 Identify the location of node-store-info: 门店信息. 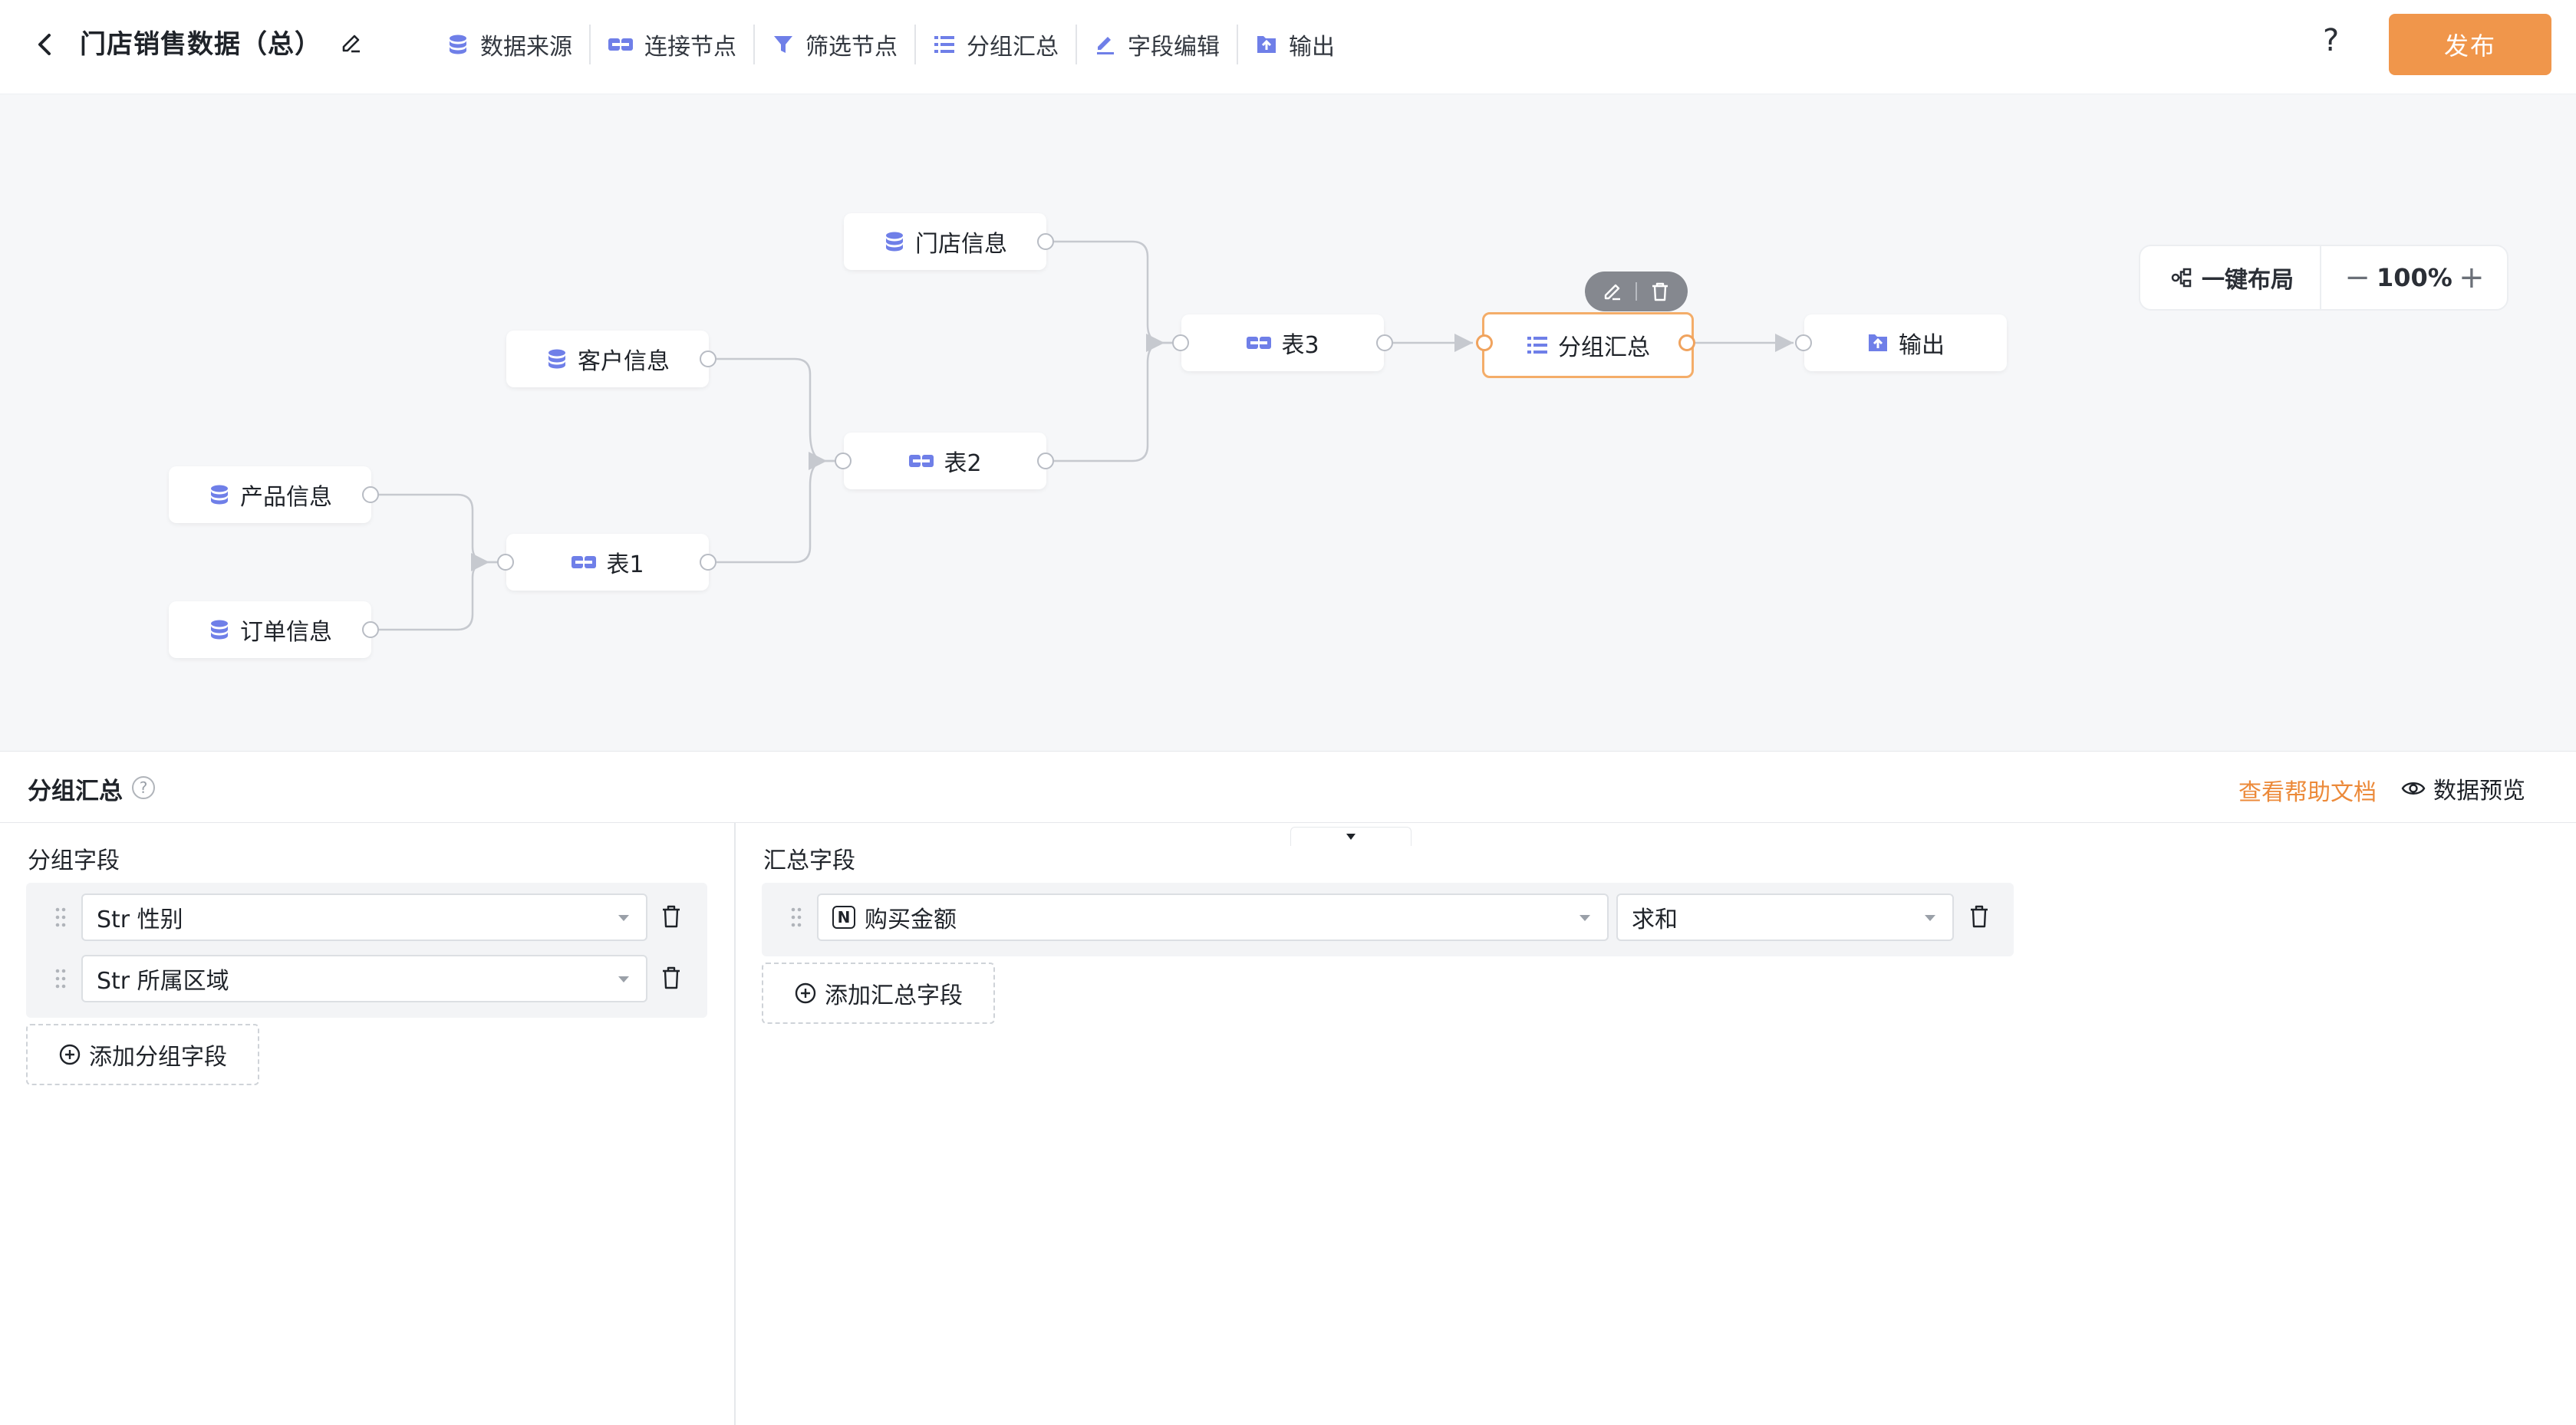
(945, 241).